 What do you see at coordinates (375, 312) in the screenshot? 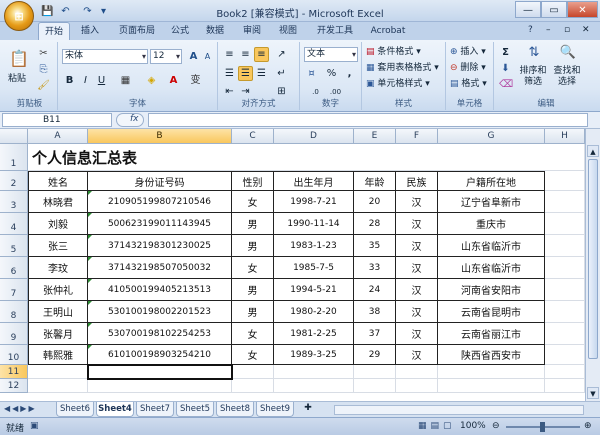
I see `table-cell: 38` at bounding box center [375, 312].